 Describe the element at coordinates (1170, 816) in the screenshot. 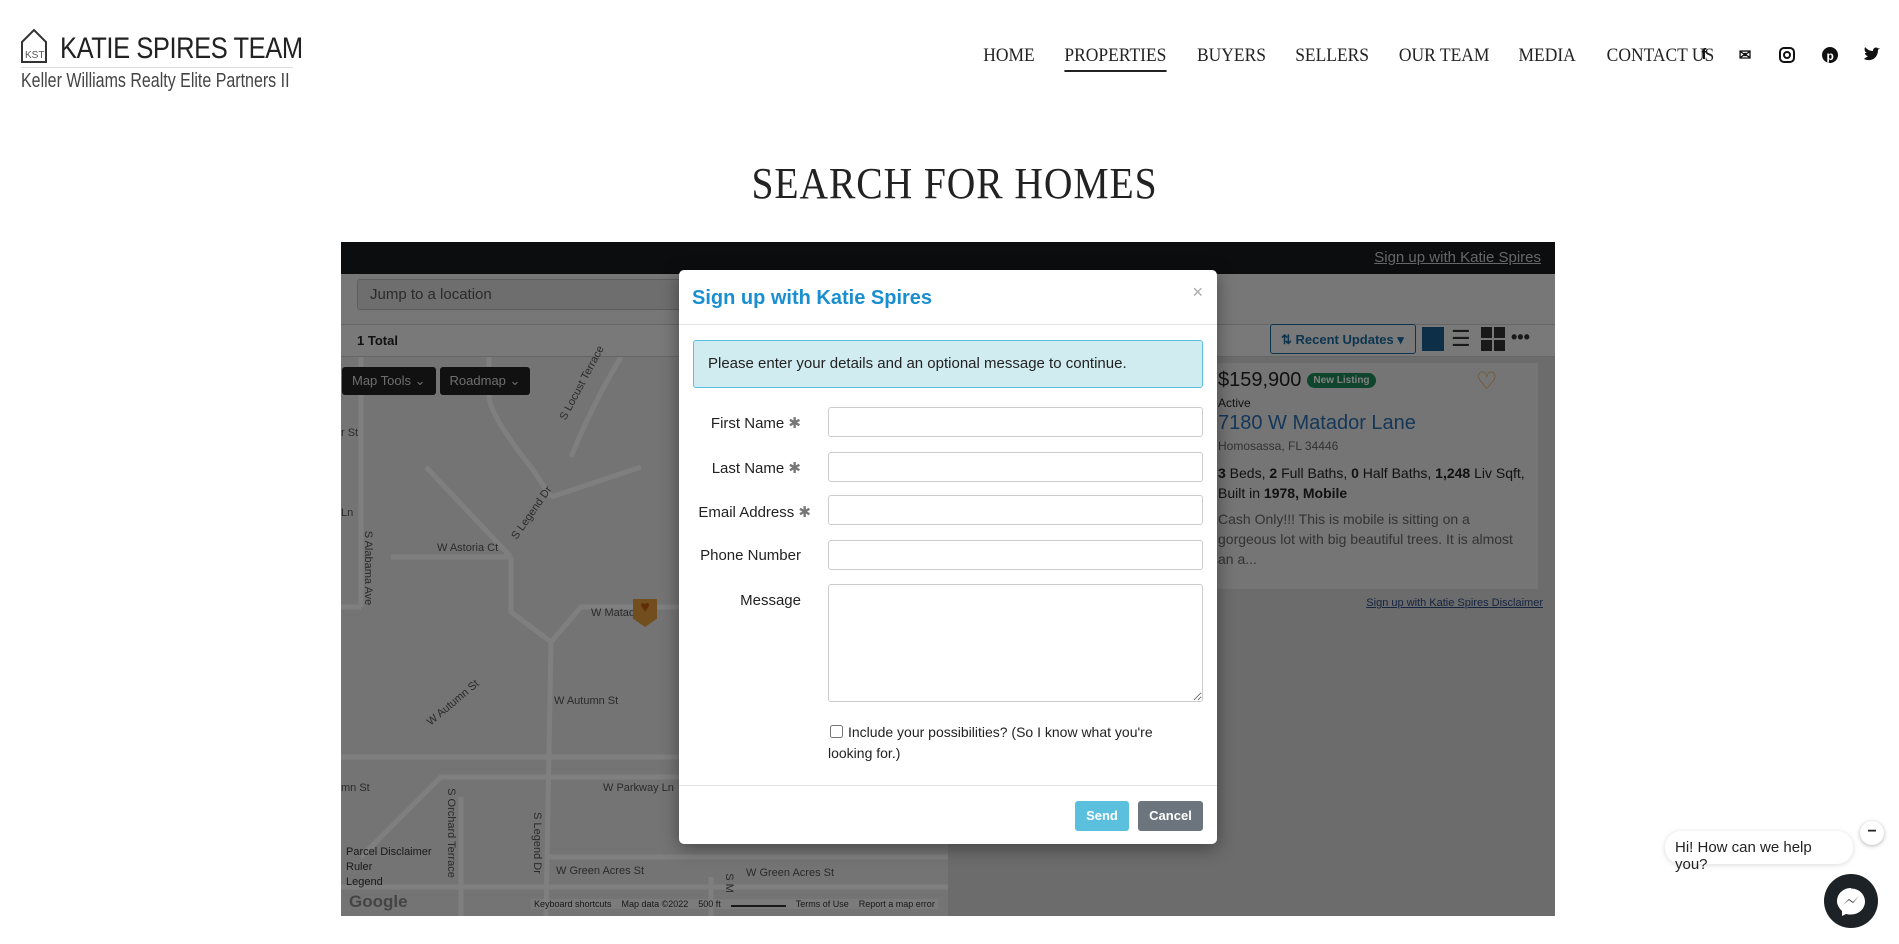

I see `cancel-button: Cancel` at that location.